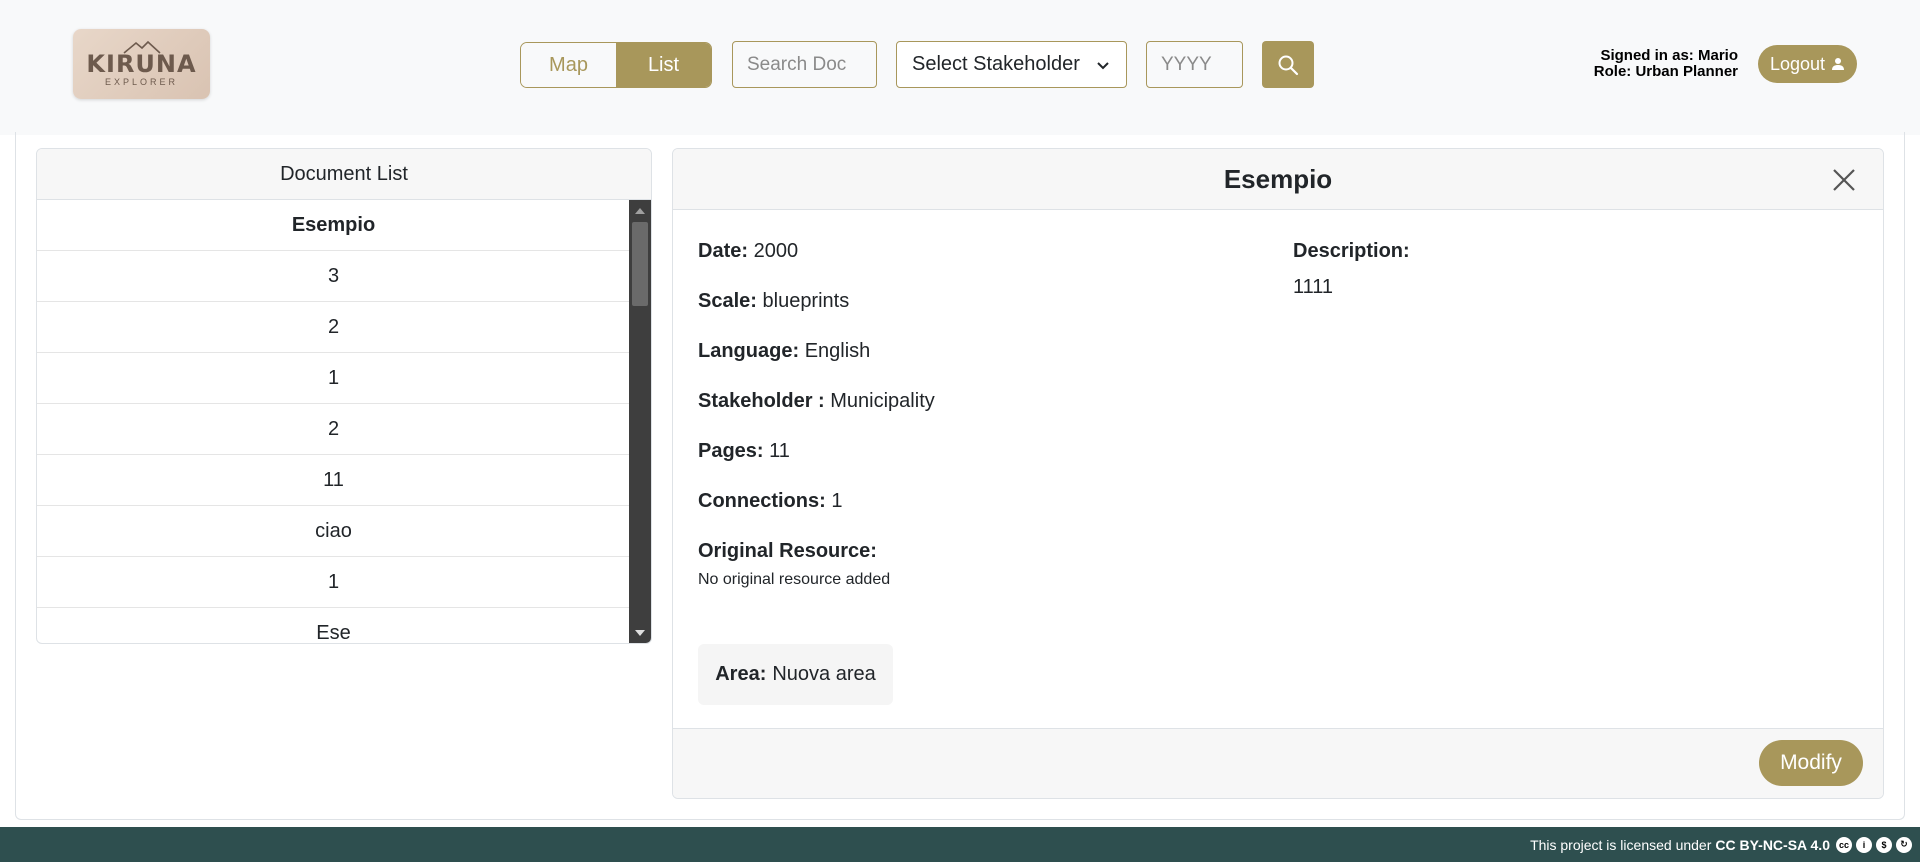 This screenshot has height=862, width=1920. I want to click on pages-label: Pages:, so click(731, 451).